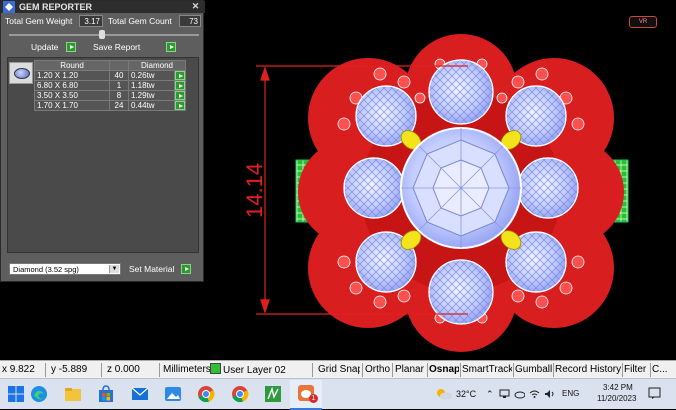 The image size is (676, 410). Describe the element at coordinates (119, 85) in the screenshot. I see `gem-count: 1` at that location.